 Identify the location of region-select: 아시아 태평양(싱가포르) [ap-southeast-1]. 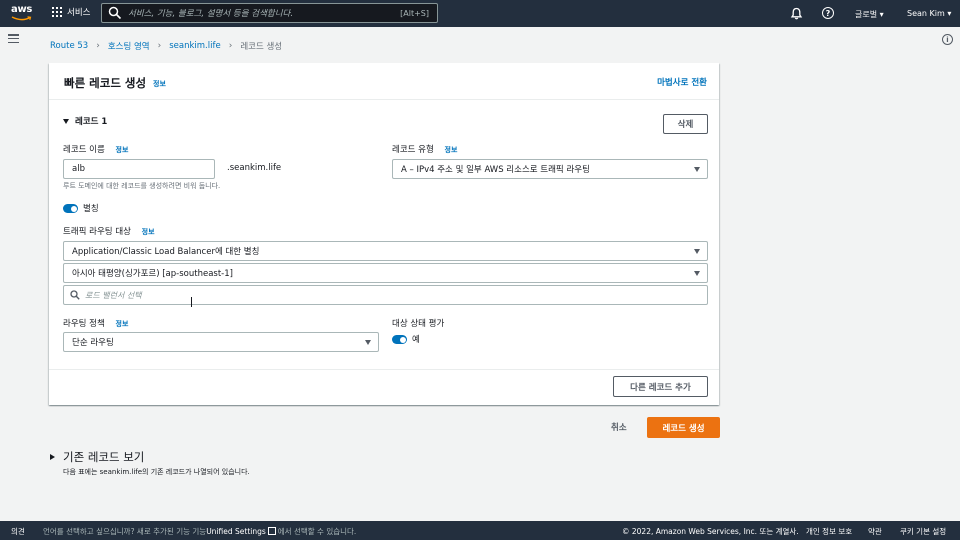
(385, 273).